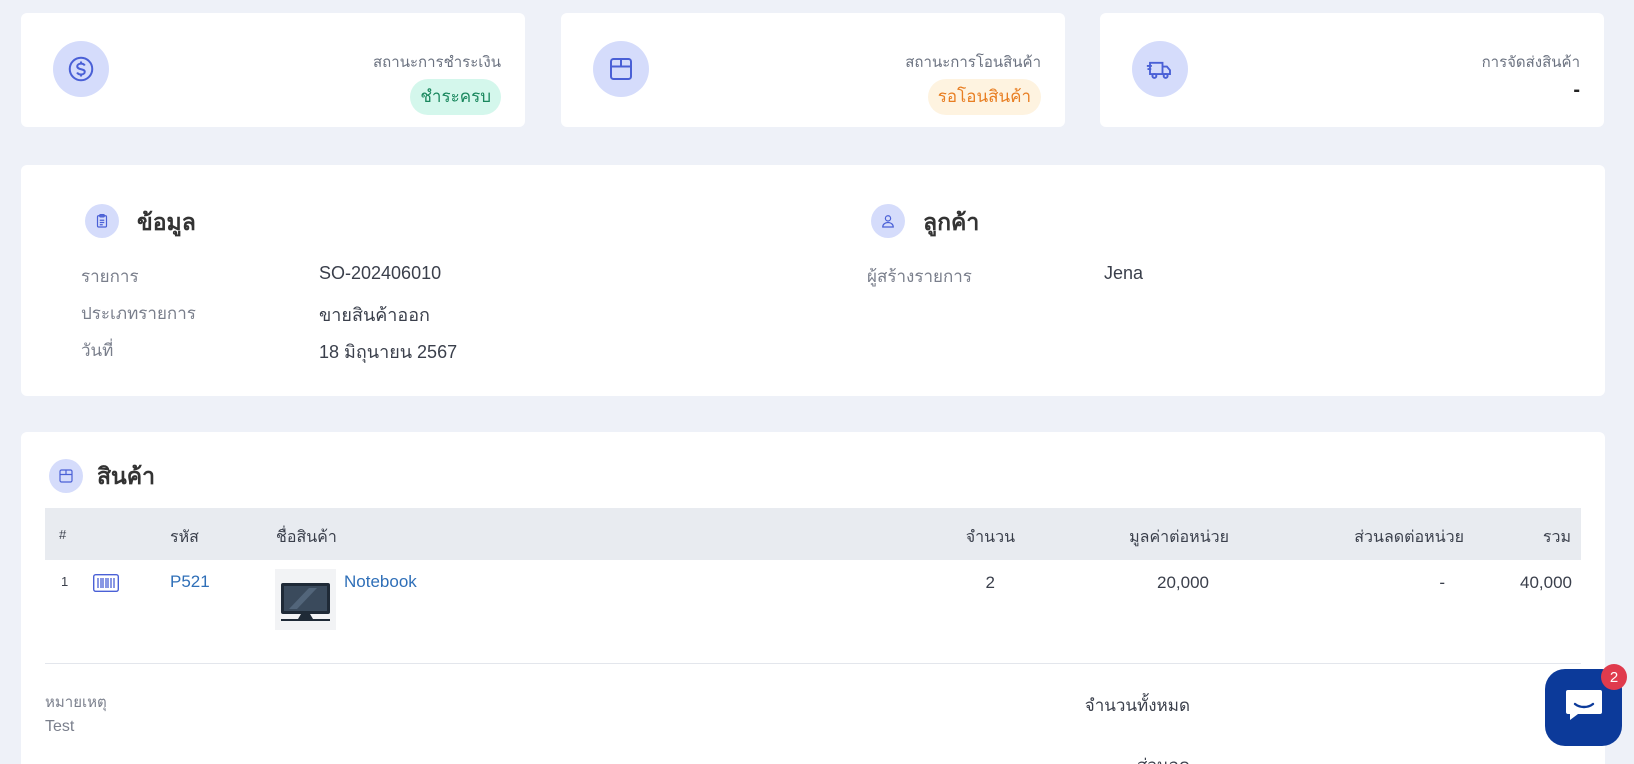 The height and width of the screenshot is (764, 1634). Describe the element at coordinates (1614, 677) in the screenshot. I see `chat-notification-badge: 2` at that location.